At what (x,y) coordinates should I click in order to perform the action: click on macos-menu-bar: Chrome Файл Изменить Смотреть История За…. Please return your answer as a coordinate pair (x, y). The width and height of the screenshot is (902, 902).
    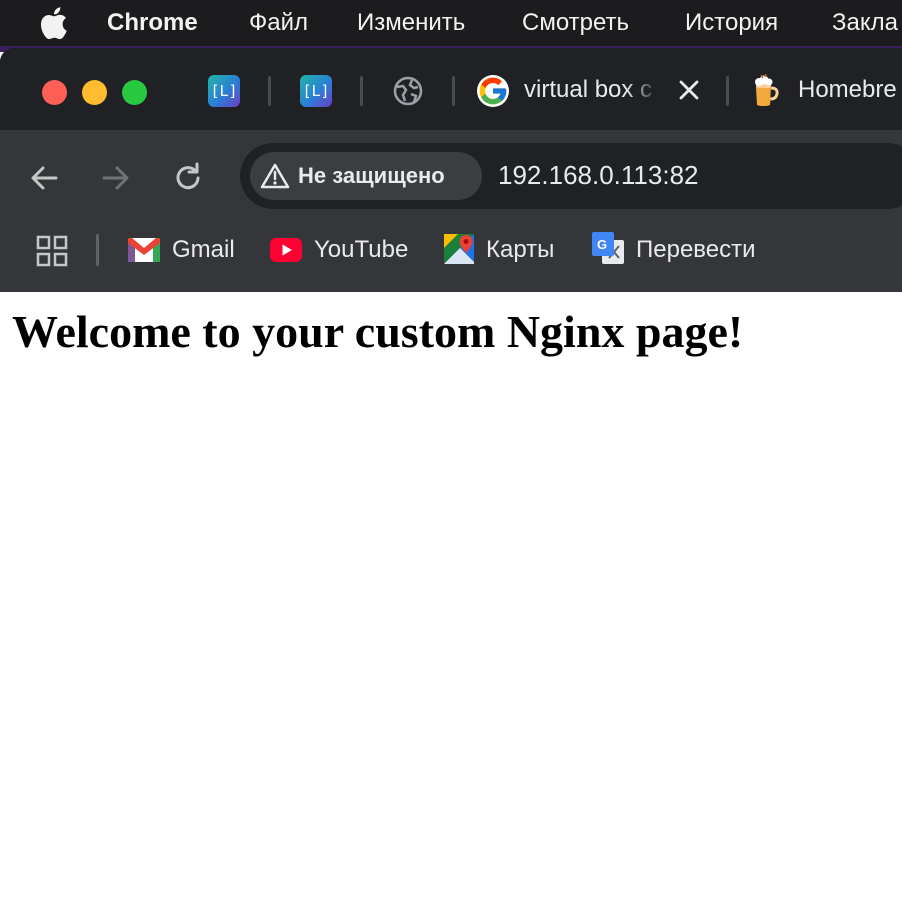
    Looking at the image, I should click on (451, 23).